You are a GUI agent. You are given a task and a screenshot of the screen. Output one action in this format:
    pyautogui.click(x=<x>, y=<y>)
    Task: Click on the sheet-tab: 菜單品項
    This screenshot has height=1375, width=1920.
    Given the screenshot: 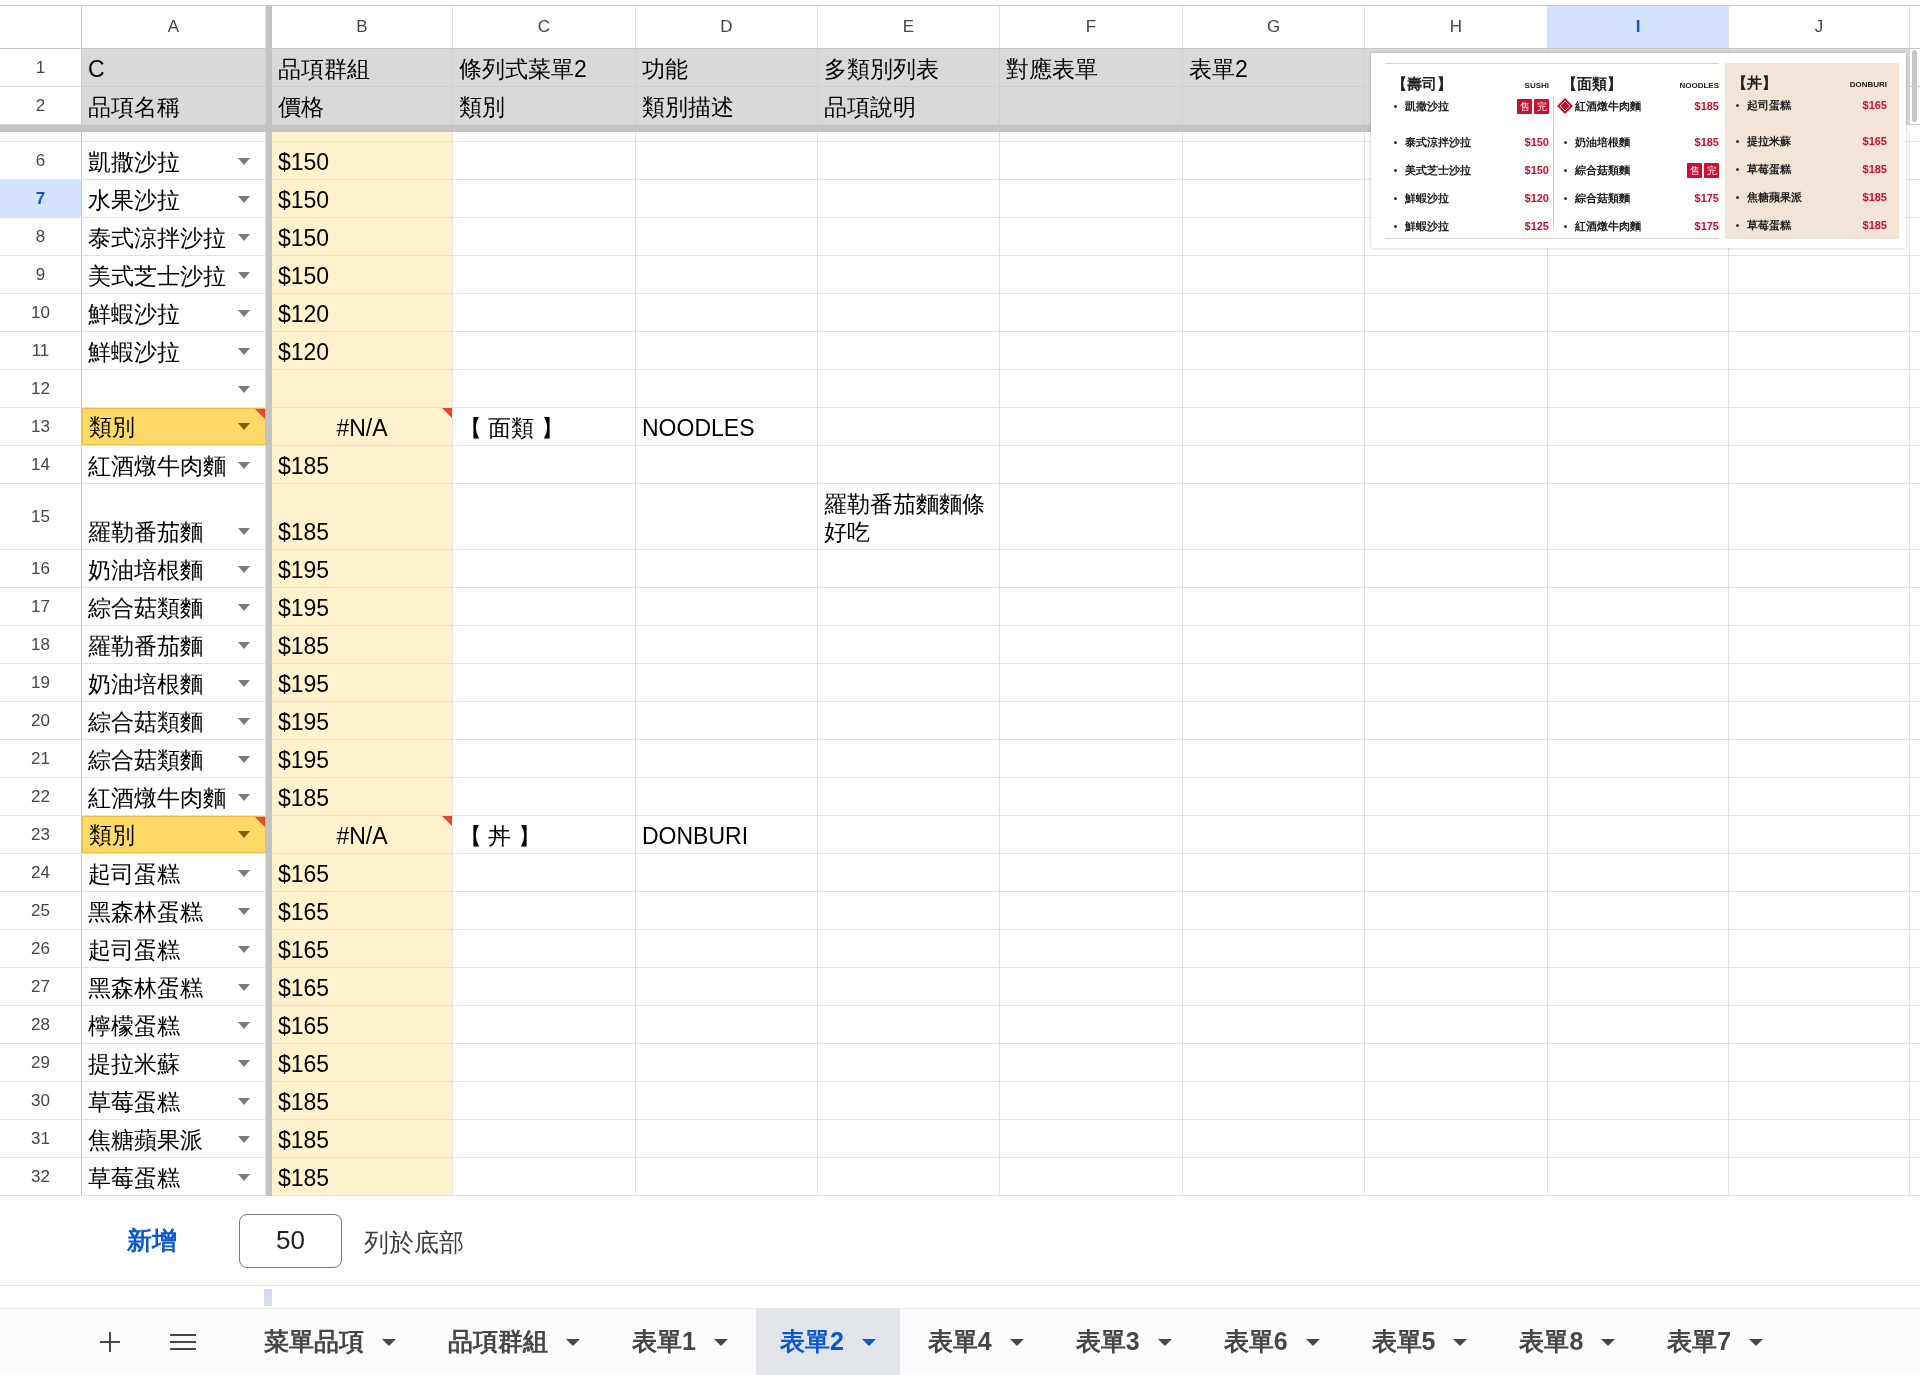 What is the action you would take?
    pyautogui.click(x=330, y=1342)
    